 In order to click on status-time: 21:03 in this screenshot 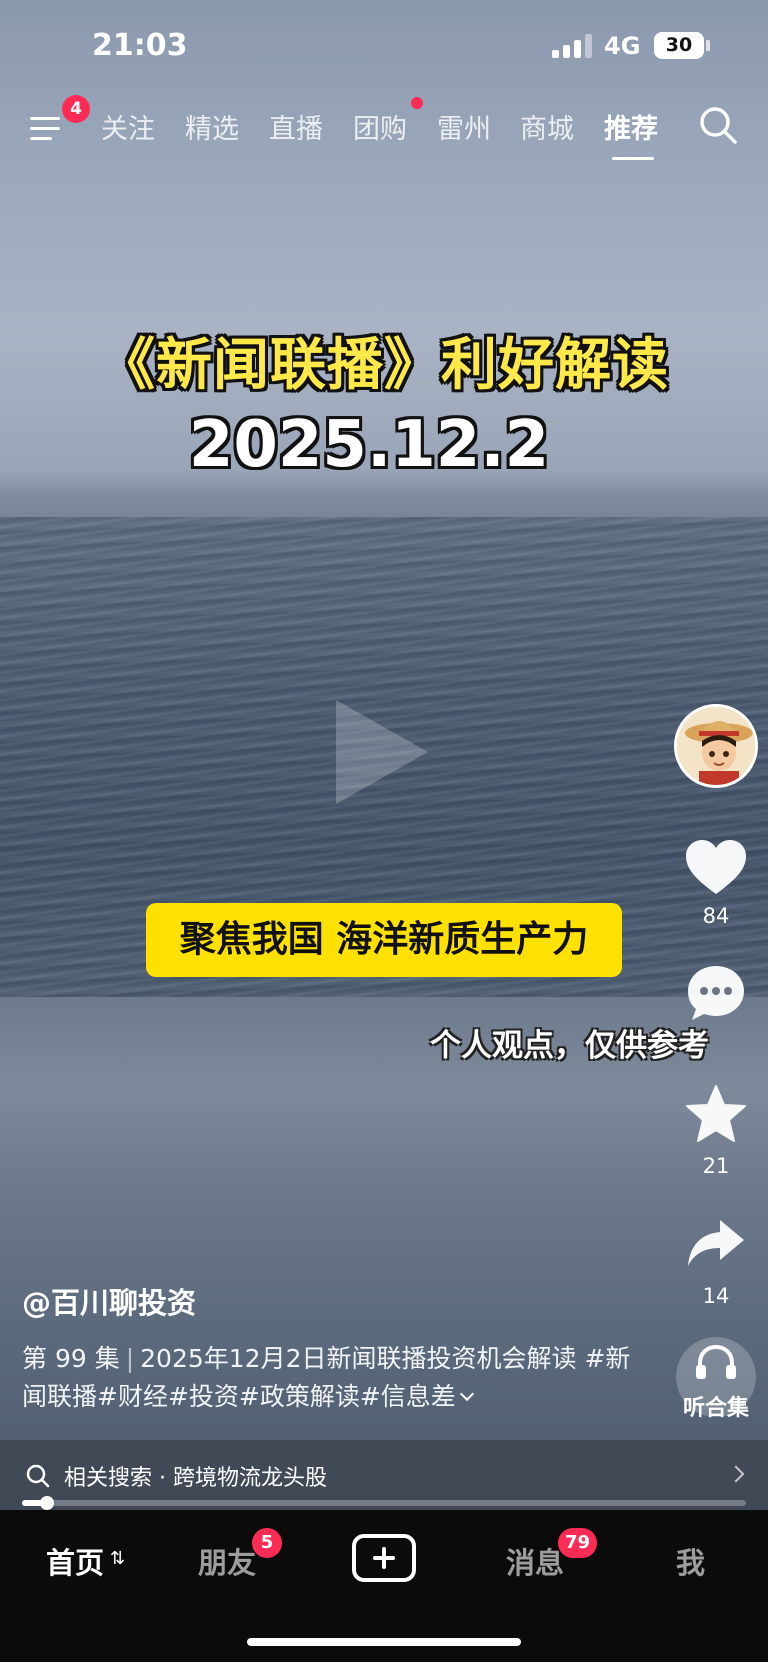, I will do `click(140, 45)`.